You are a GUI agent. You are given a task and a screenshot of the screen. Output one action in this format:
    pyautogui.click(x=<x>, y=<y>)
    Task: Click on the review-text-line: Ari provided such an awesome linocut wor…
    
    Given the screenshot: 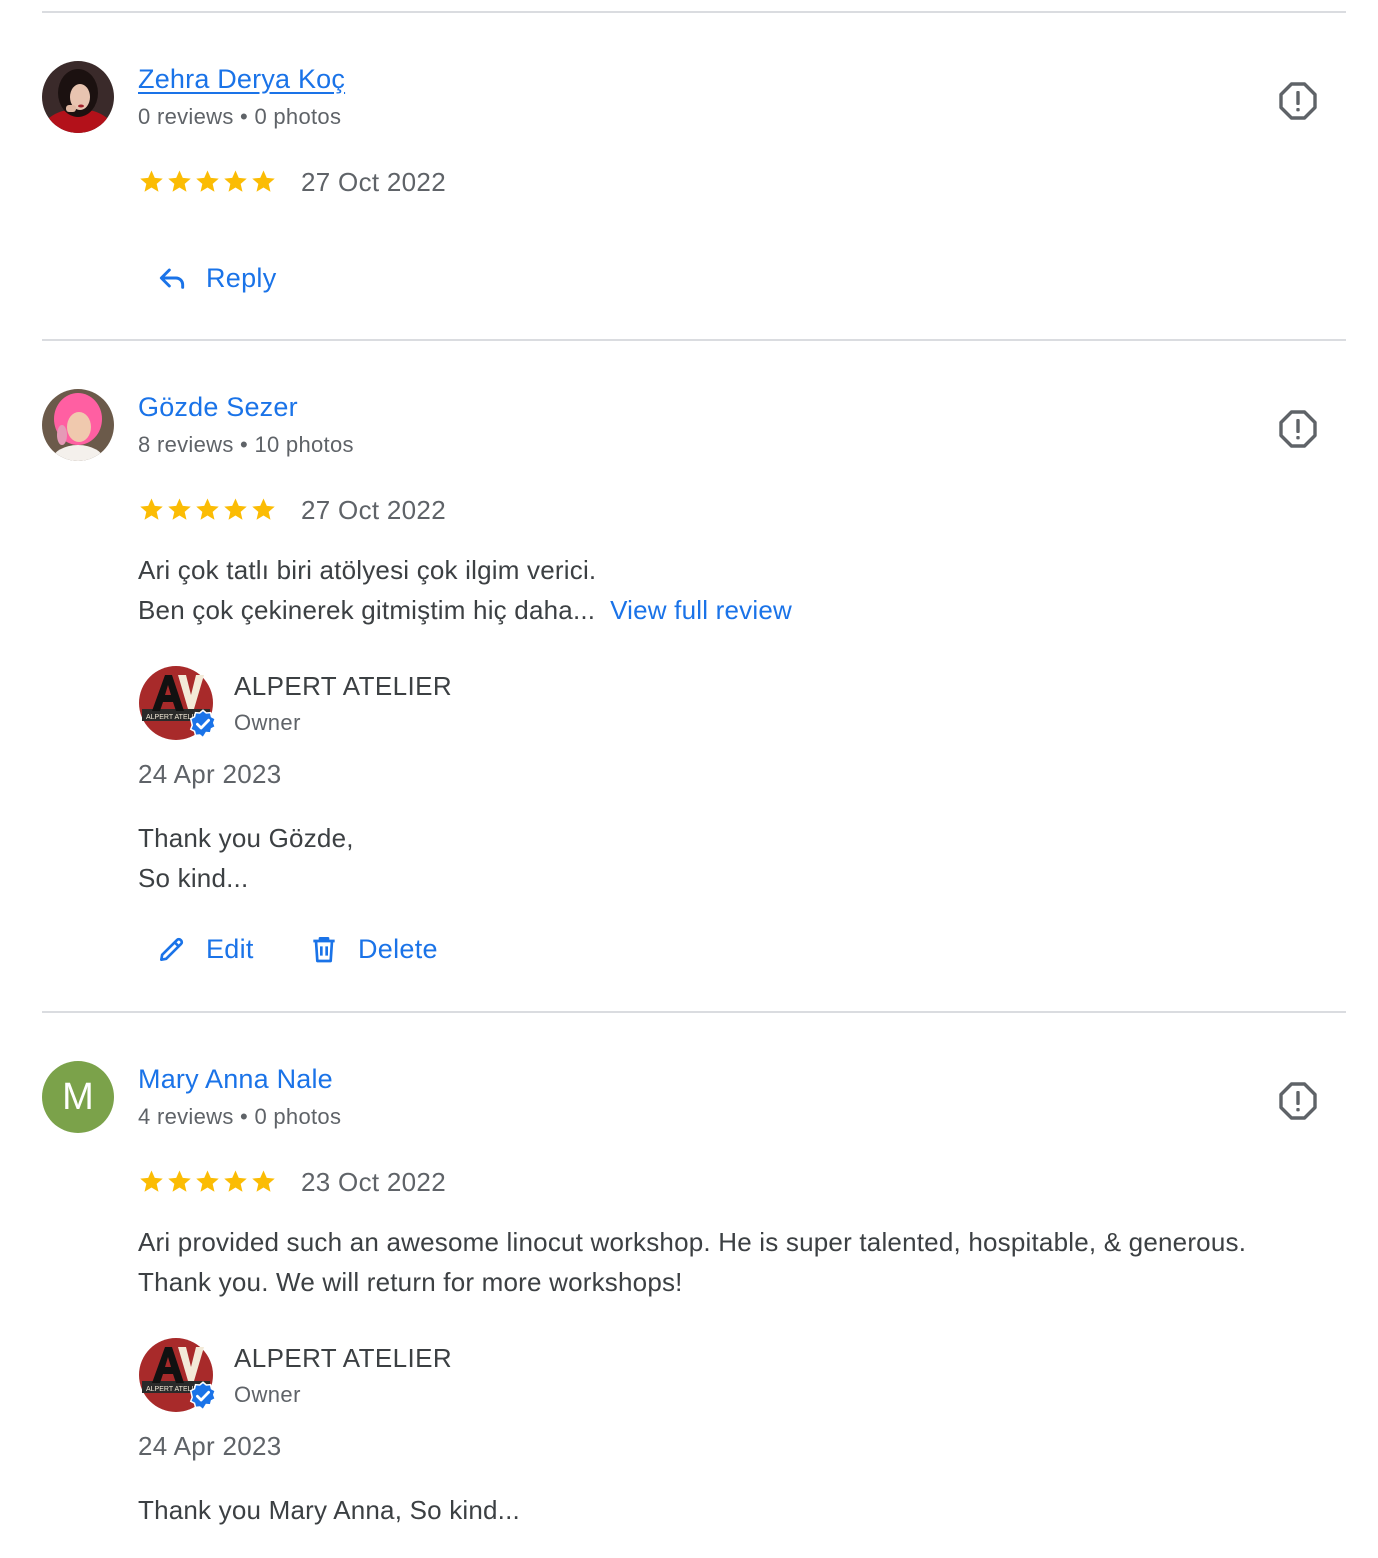 What is the action you would take?
    pyautogui.click(x=692, y=1242)
    